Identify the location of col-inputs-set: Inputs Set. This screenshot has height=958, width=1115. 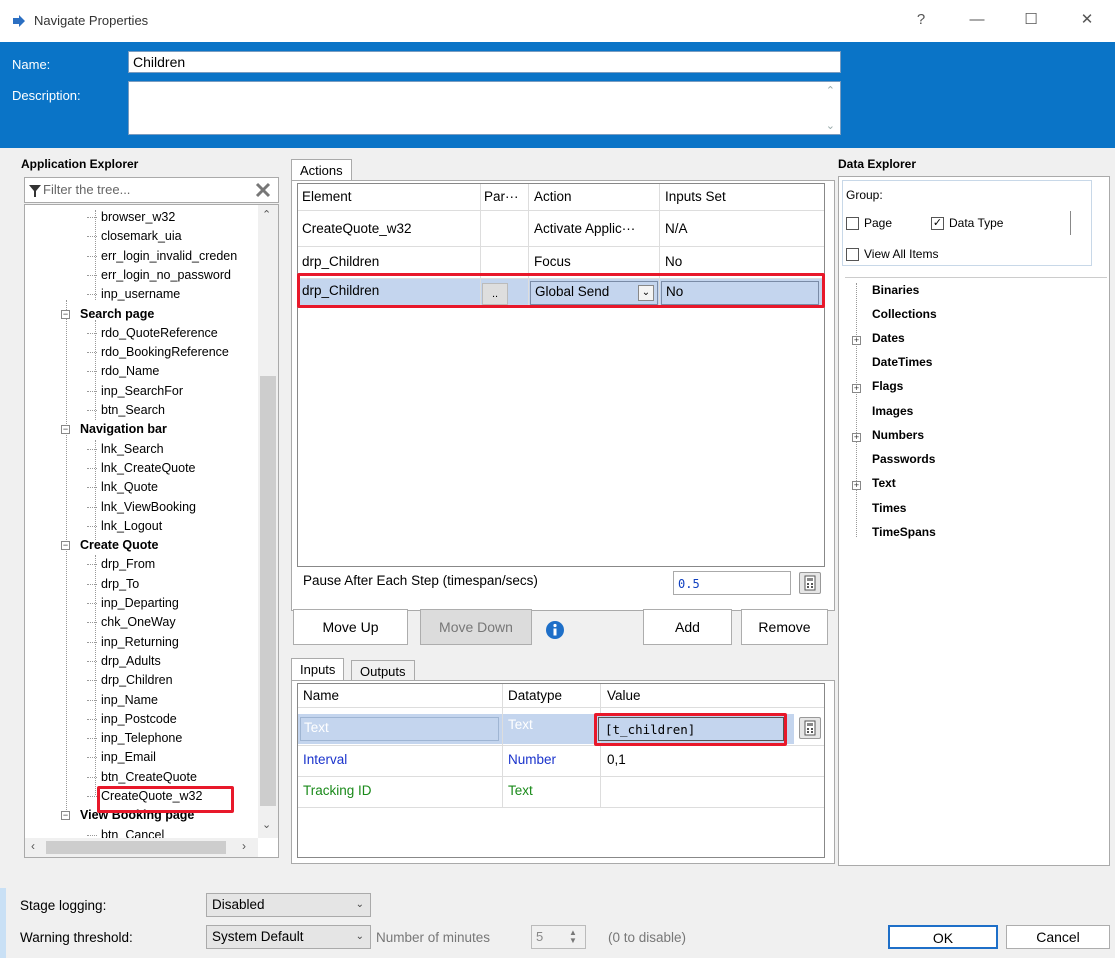
(695, 196).